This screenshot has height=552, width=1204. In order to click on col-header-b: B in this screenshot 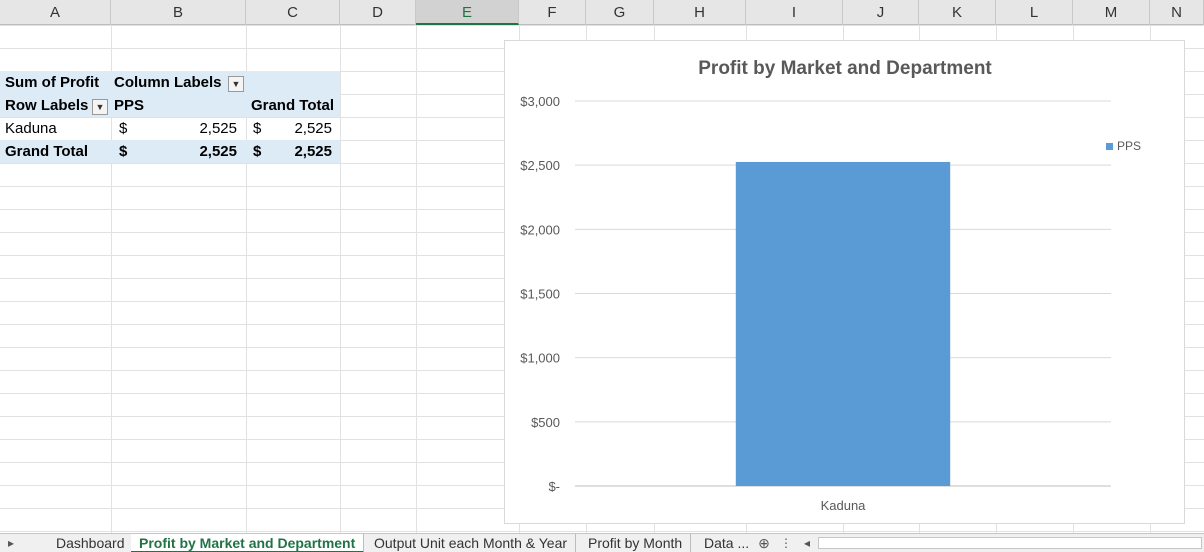, I will do `click(178, 12)`.